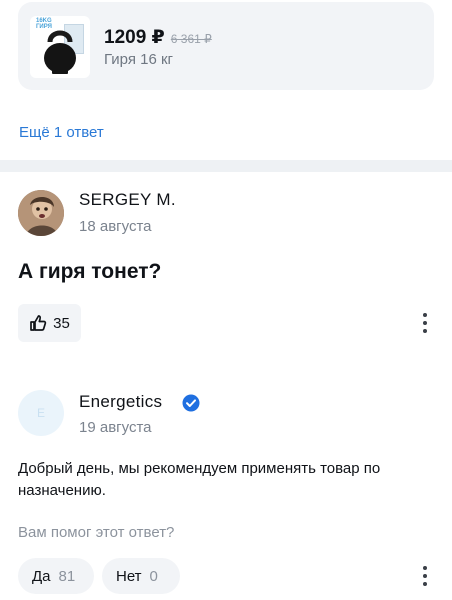  I want to click on product-image: 16KG ГИРЯ, so click(60, 47).